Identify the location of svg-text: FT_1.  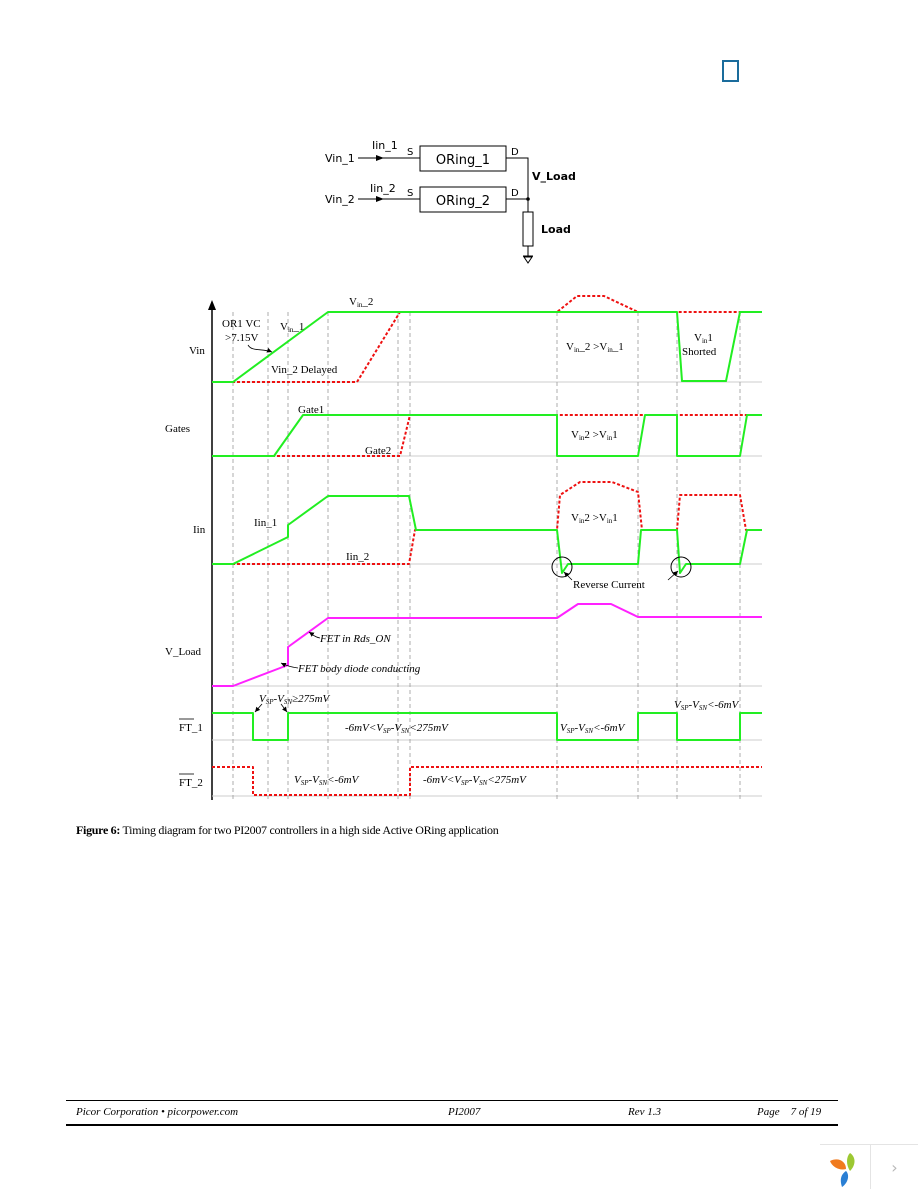
(191, 728).